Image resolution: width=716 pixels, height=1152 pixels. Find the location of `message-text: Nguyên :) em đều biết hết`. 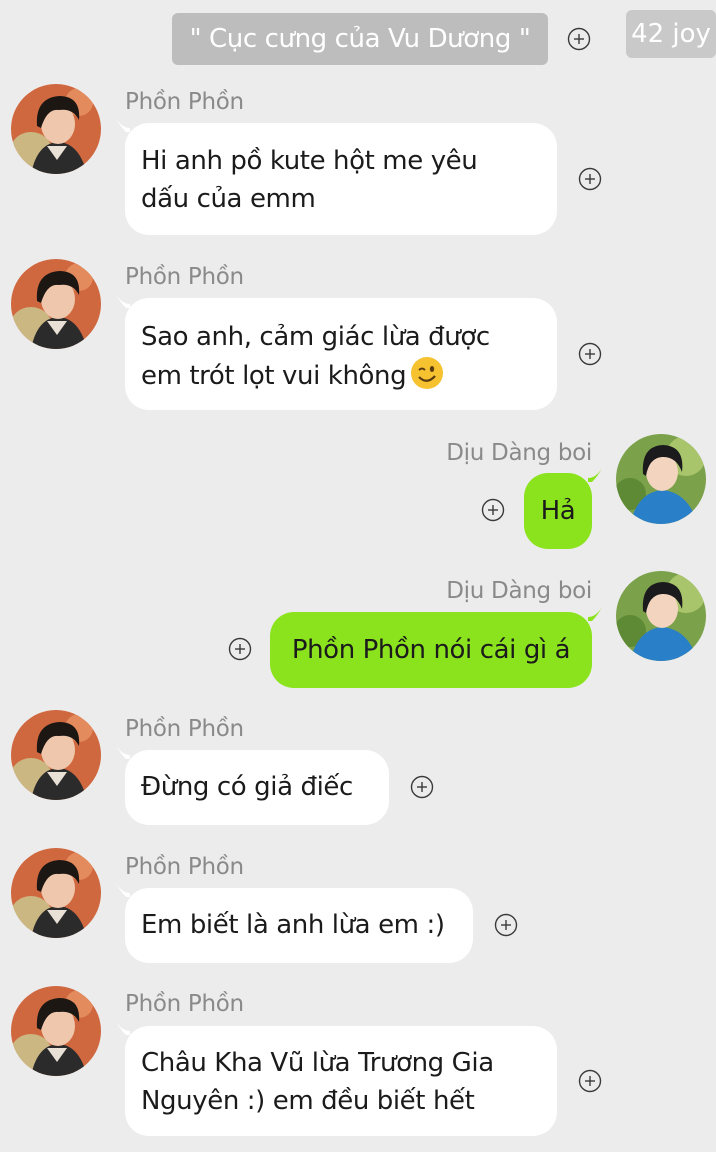

message-text: Nguyên :) em đều biết hết is located at coordinates (308, 1101).